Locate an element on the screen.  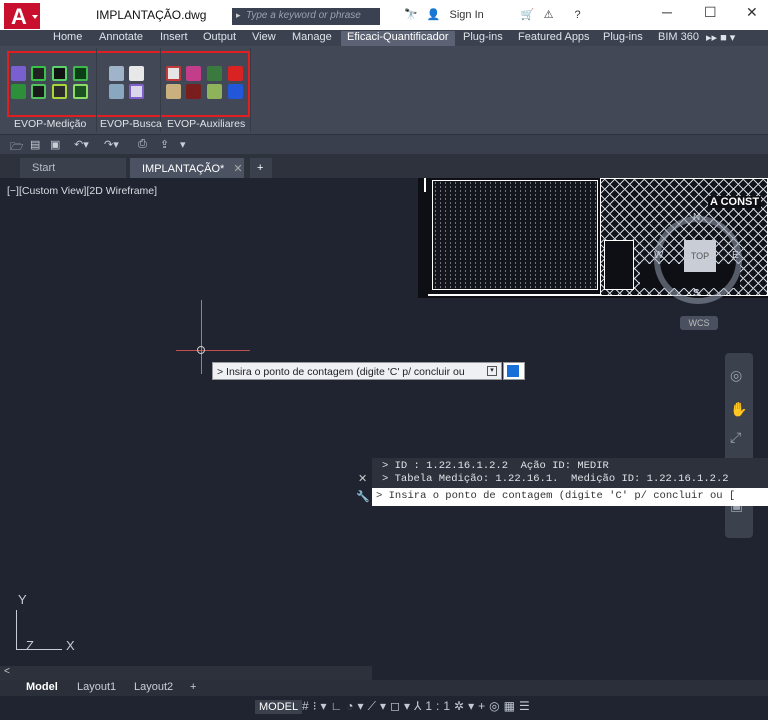
tab-model: Model is located at coordinates (42, 687).